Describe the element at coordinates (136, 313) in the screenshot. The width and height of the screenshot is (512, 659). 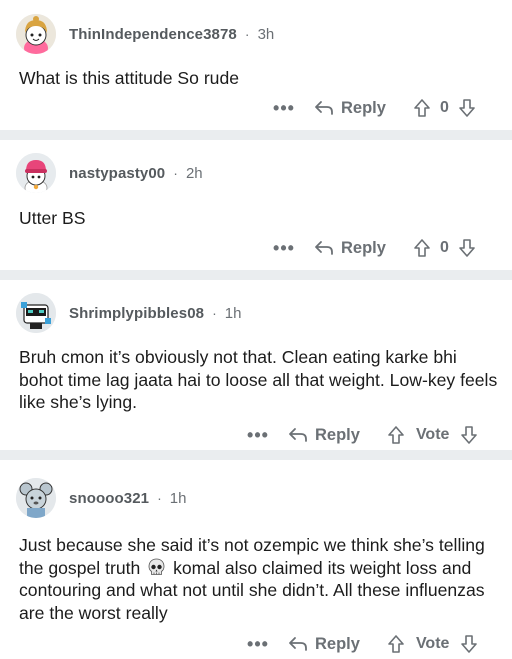
I see `author-name: Shrimplypibbles08` at that location.